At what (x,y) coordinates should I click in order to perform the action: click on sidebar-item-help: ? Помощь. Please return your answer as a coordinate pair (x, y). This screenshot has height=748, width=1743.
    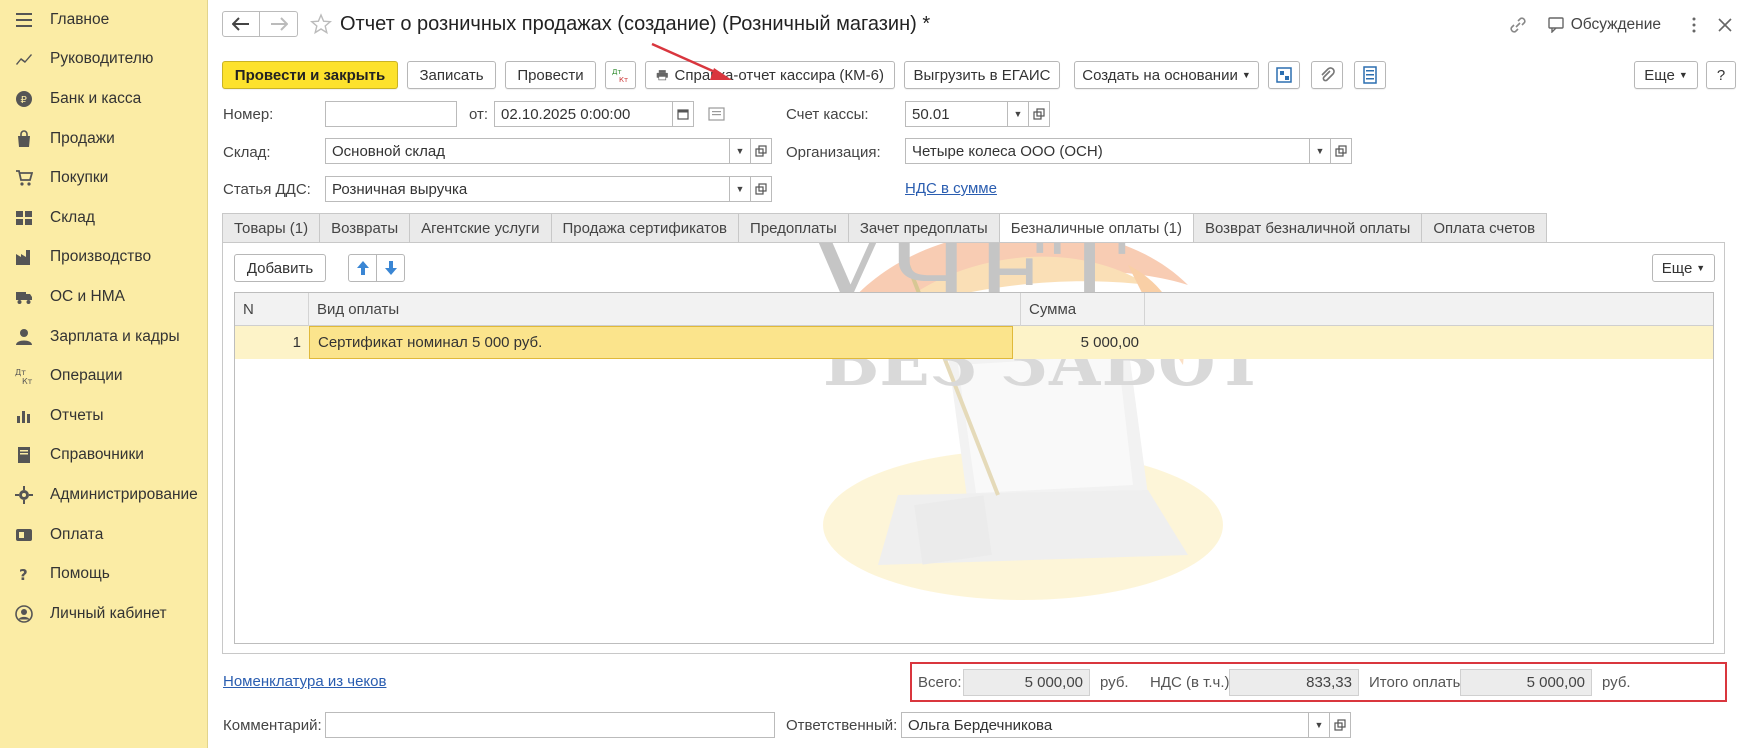
    Looking at the image, I should click on (103, 574).